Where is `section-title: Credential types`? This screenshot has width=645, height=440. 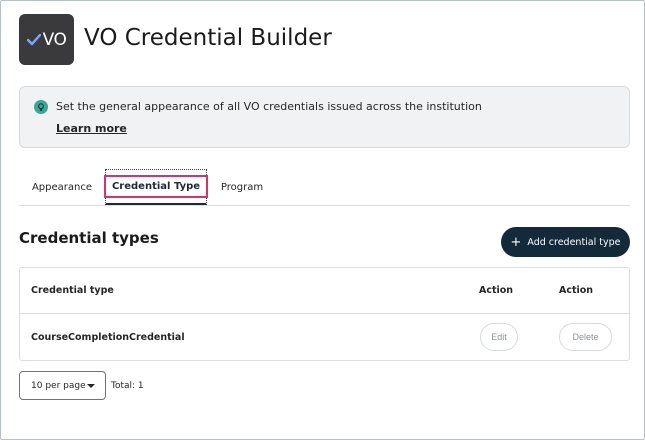
section-title: Credential types is located at coordinates (89, 238).